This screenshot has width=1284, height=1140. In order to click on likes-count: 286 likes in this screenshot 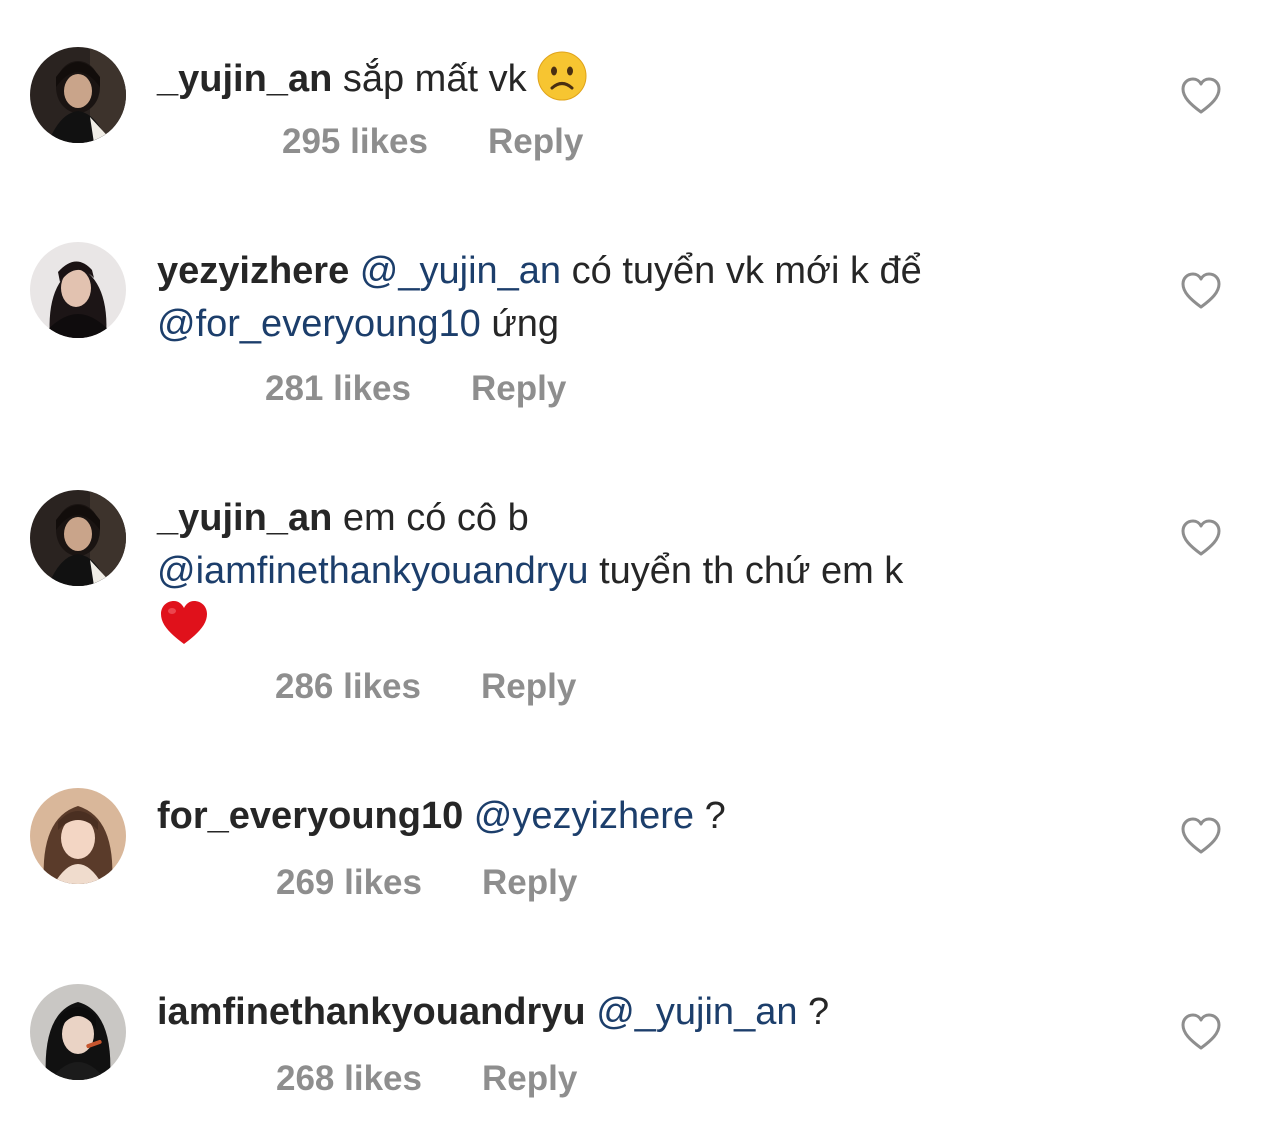, I will do `click(348, 686)`.